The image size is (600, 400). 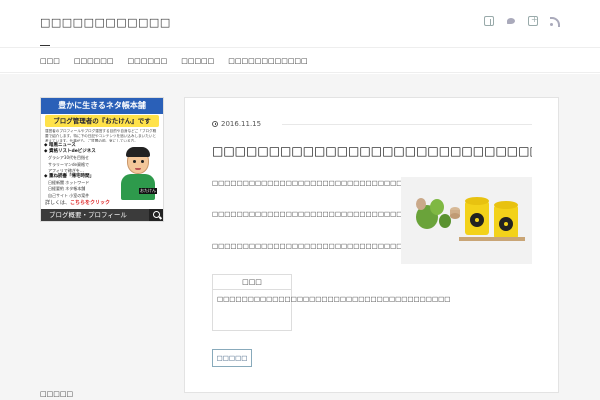 I want to click on avatar-name-tag: おたけん, so click(x=148, y=191).